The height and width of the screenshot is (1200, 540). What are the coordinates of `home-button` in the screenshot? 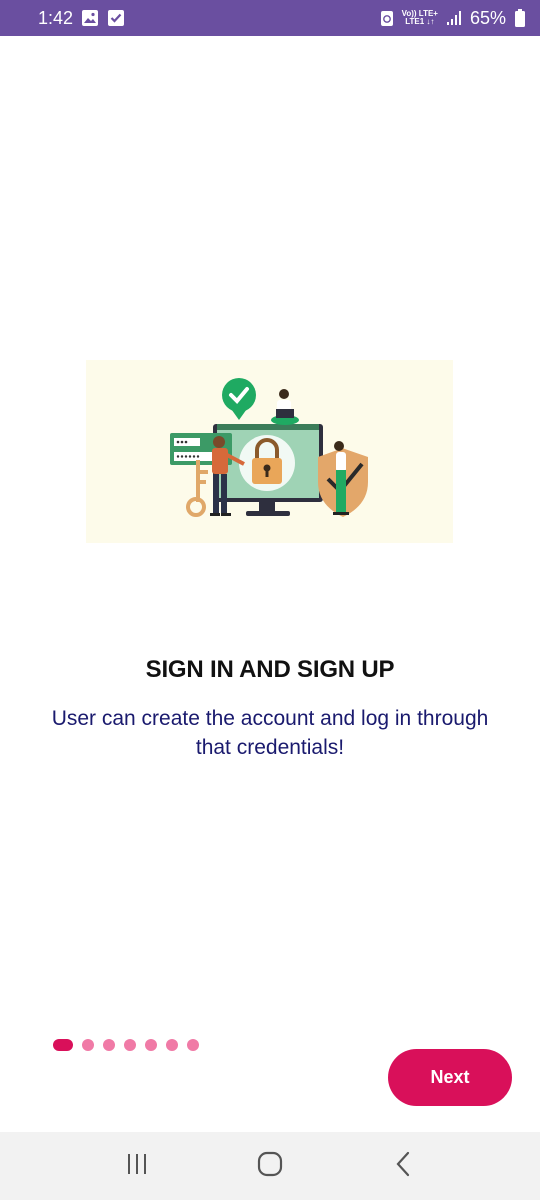 It's located at (270, 1166).